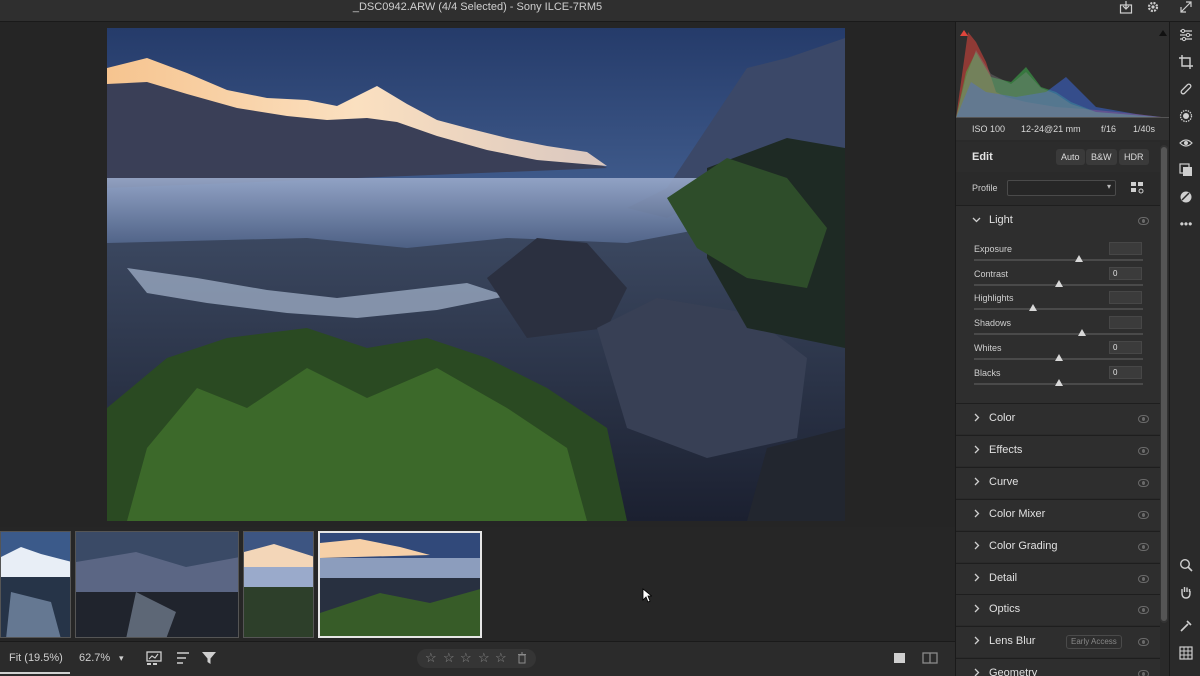 This screenshot has width=1200, height=676. I want to click on panel-scrollbar-thumb, so click(1164, 384).